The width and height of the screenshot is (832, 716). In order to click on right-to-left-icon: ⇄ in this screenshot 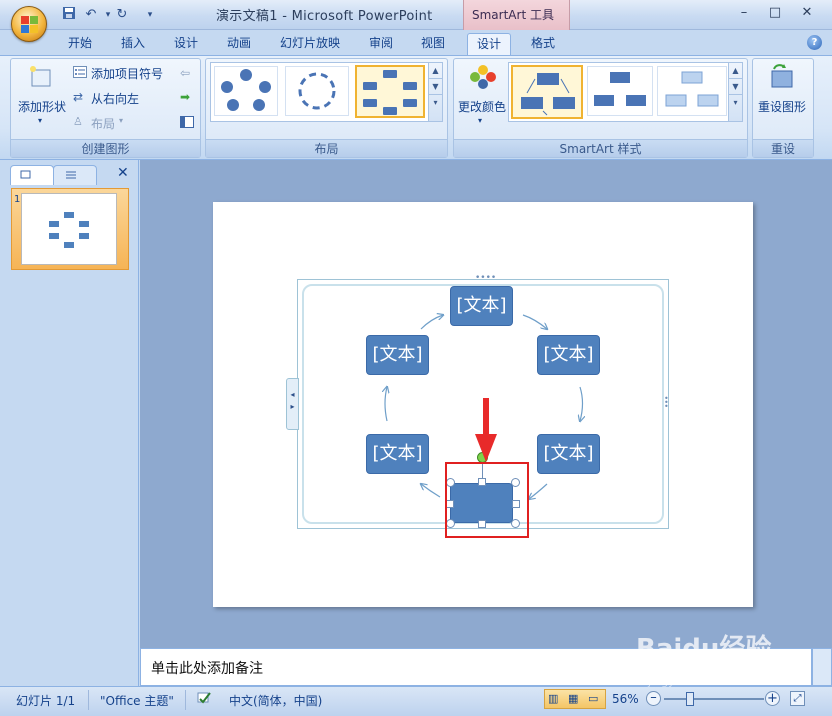, I will do `click(78, 97)`.